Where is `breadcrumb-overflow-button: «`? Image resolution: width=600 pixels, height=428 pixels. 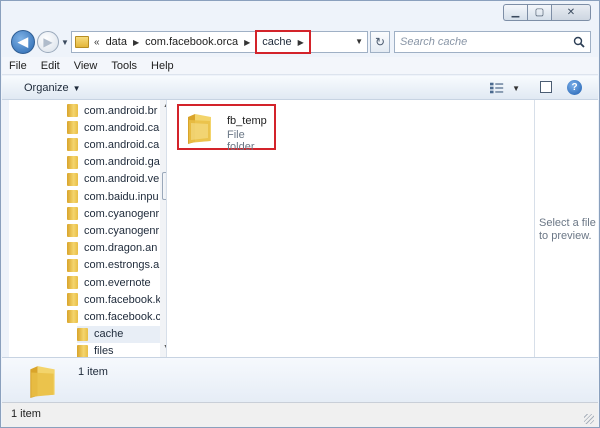
breadcrumb-overflow-button: « is located at coordinates (97, 42).